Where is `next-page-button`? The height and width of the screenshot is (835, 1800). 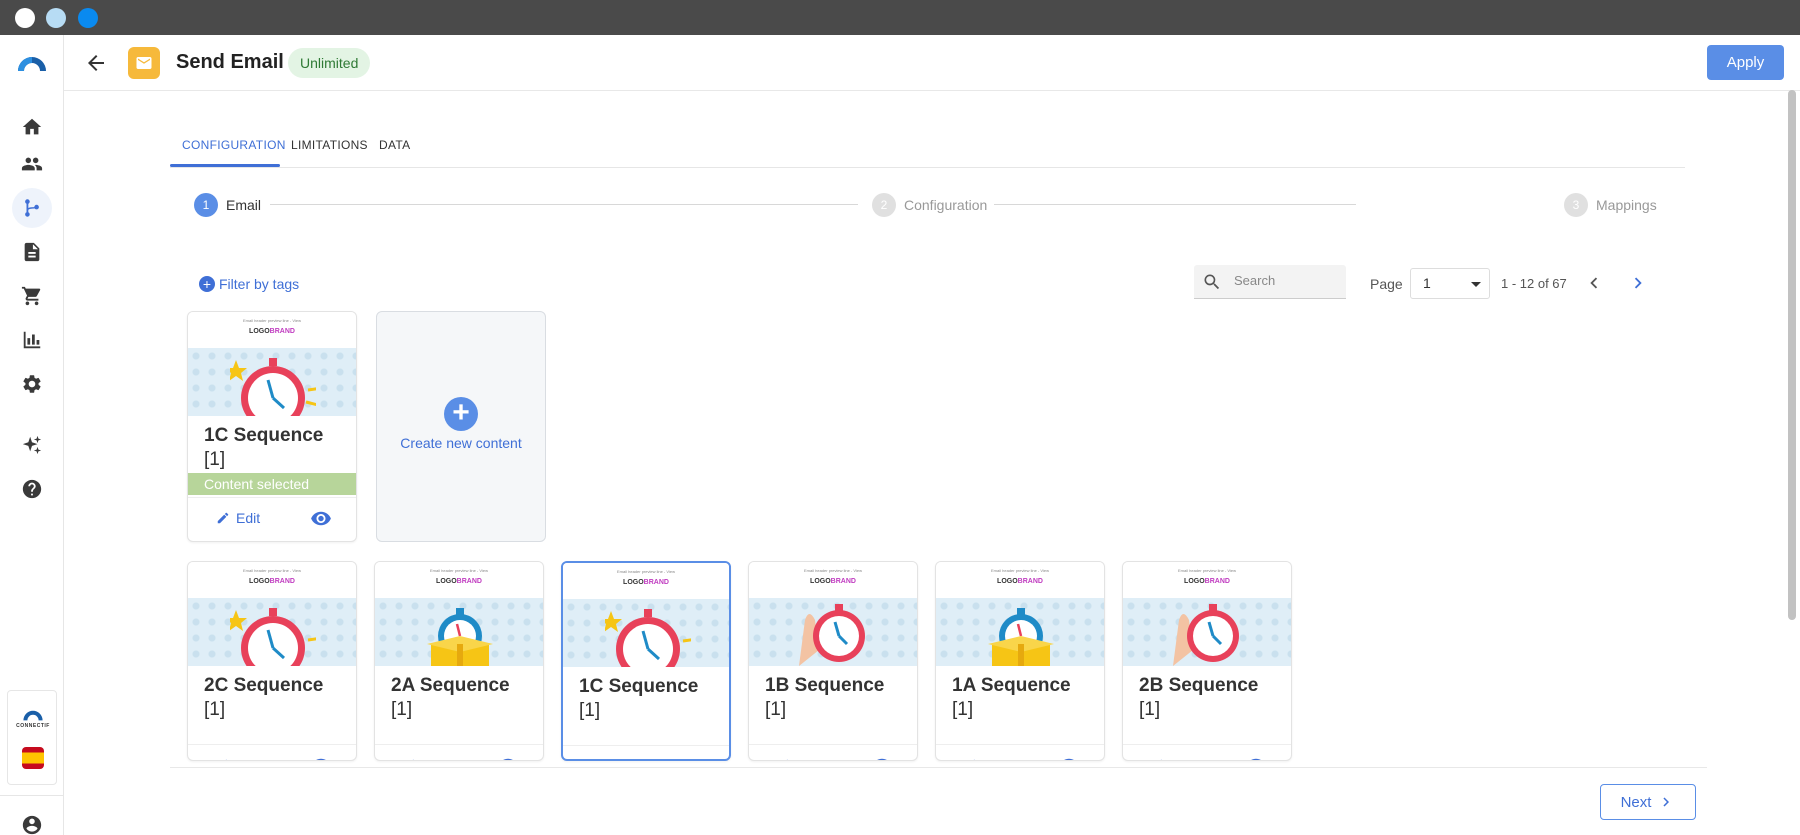 next-page-button is located at coordinates (1638, 283).